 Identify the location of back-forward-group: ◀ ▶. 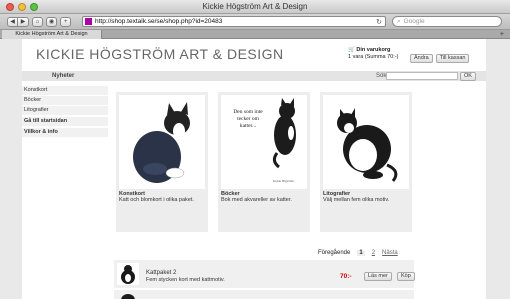
(18, 21).